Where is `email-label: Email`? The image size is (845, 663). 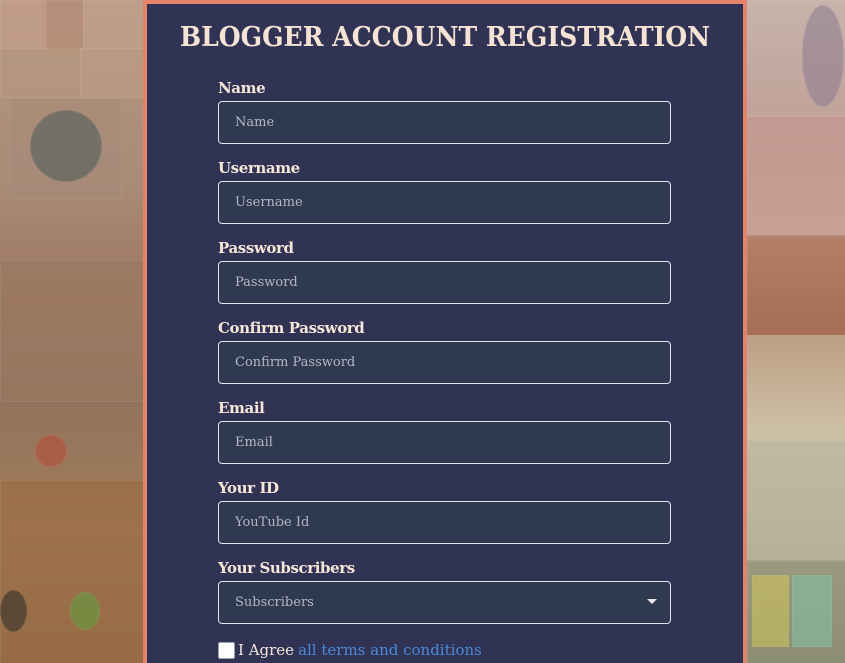 email-label: Email is located at coordinates (241, 408).